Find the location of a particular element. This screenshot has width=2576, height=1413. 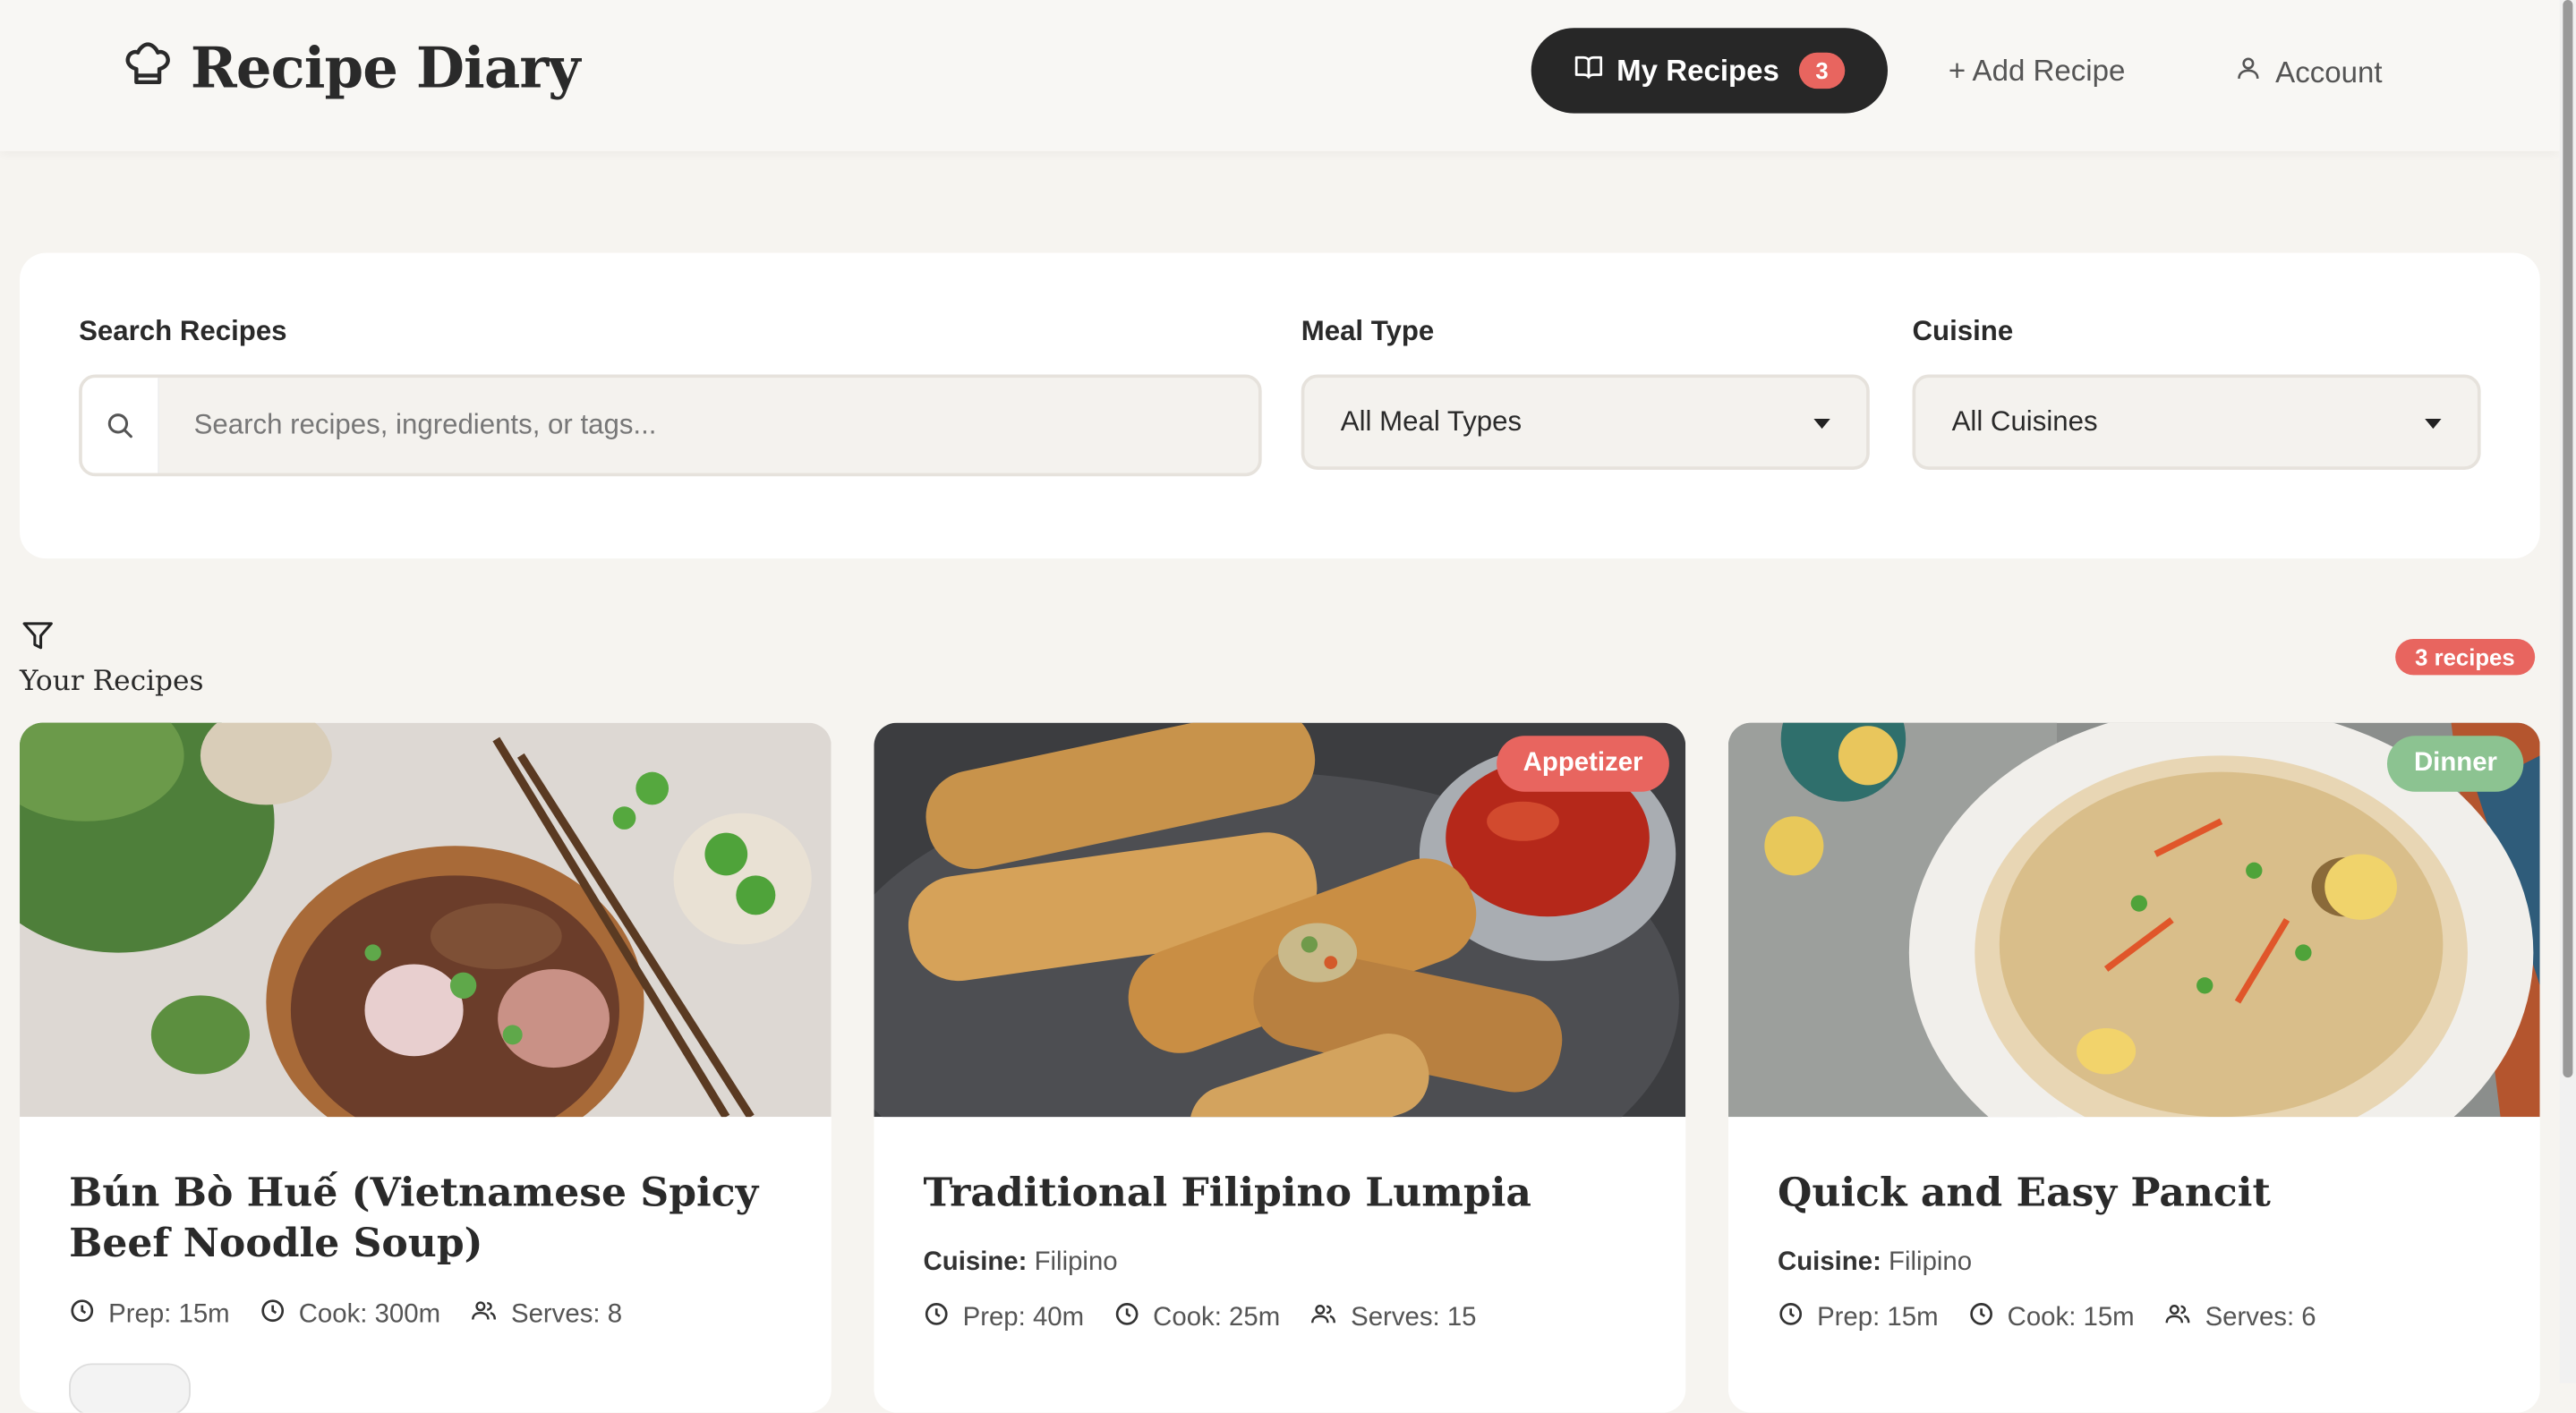

user-icon is located at coordinates (2248, 72).